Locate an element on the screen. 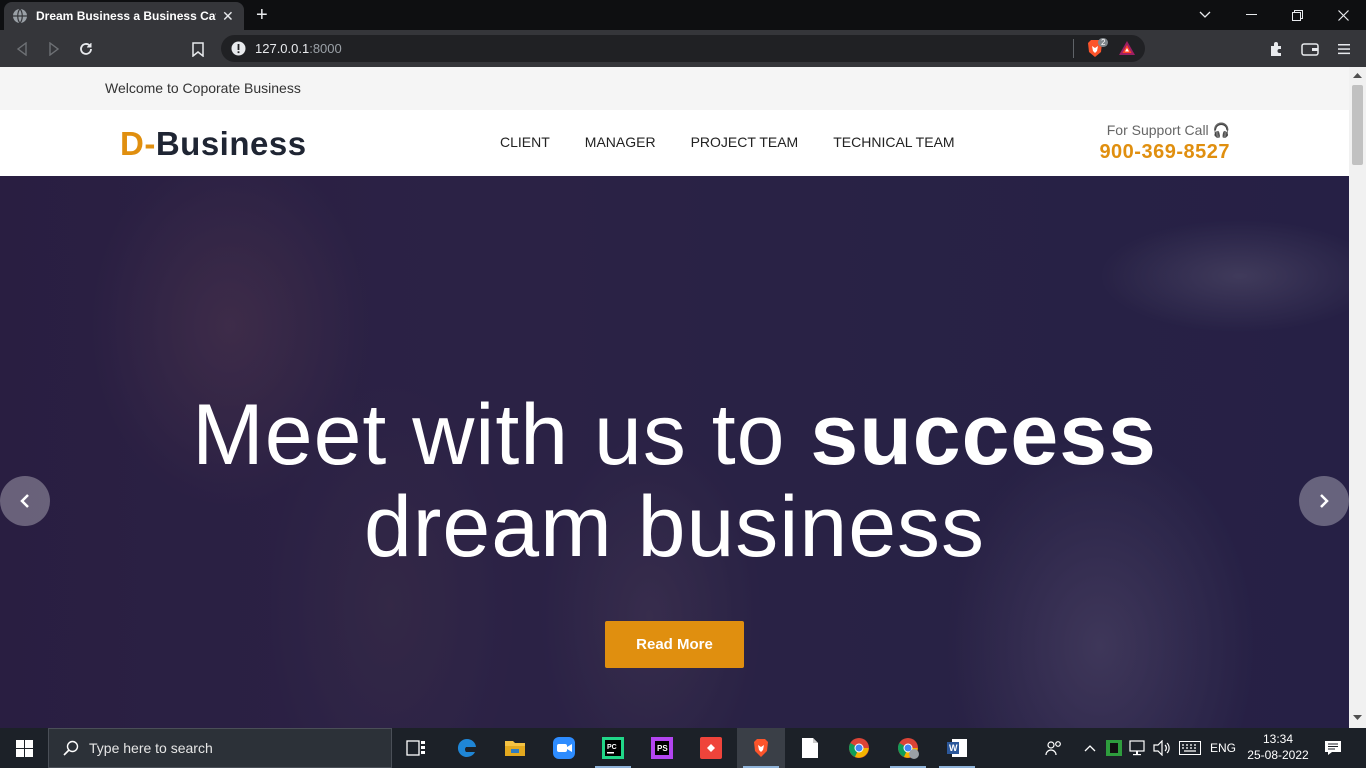  edge-icon is located at coordinates (466, 747).